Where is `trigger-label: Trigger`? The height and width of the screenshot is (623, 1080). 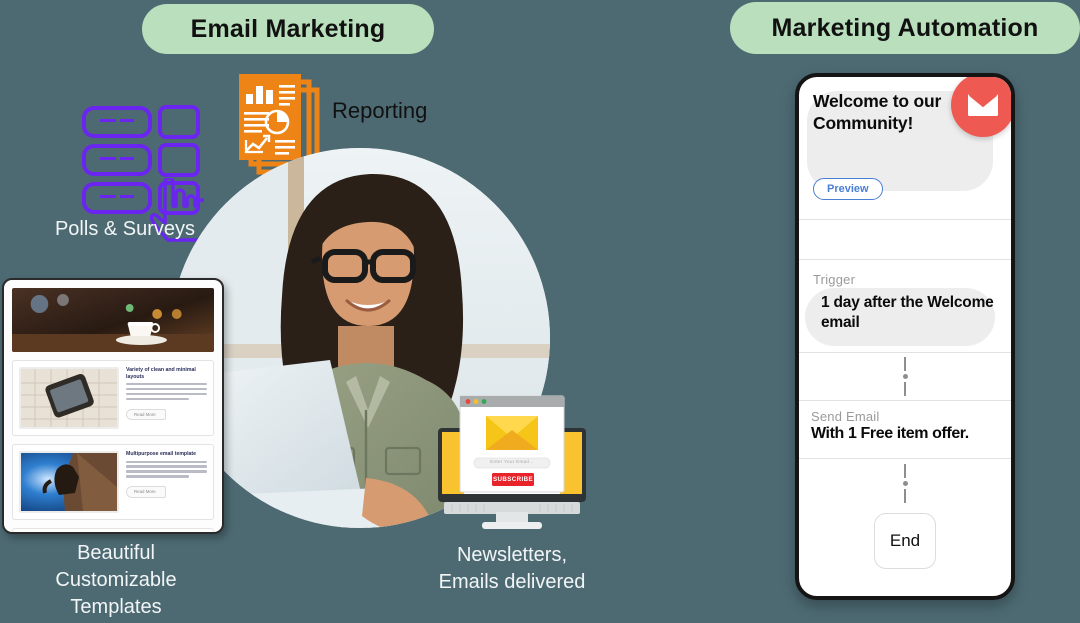 trigger-label: Trigger is located at coordinates (834, 279).